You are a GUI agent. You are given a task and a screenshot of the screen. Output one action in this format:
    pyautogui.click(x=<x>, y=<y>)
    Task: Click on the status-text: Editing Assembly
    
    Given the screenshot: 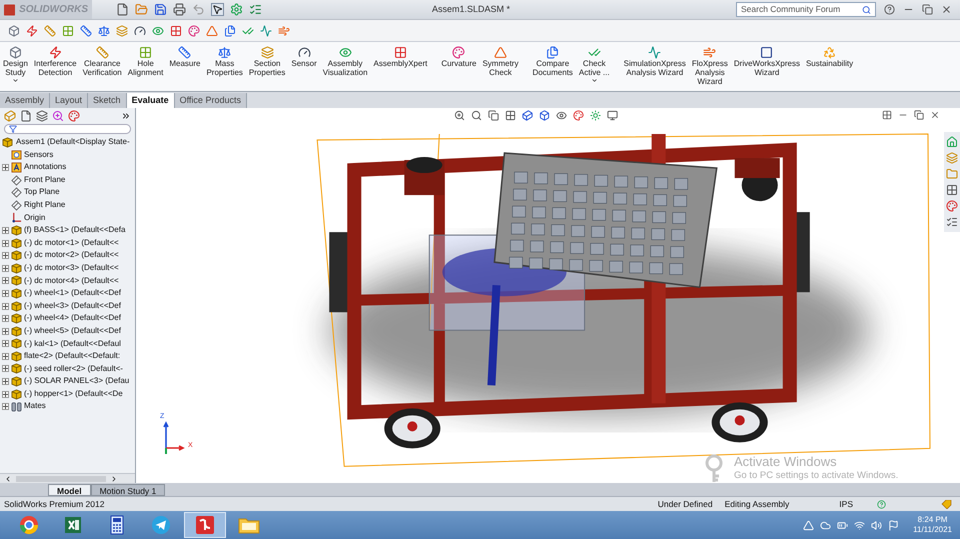 What is the action you would take?
    pyautogui.click(x=757, y=504)
    